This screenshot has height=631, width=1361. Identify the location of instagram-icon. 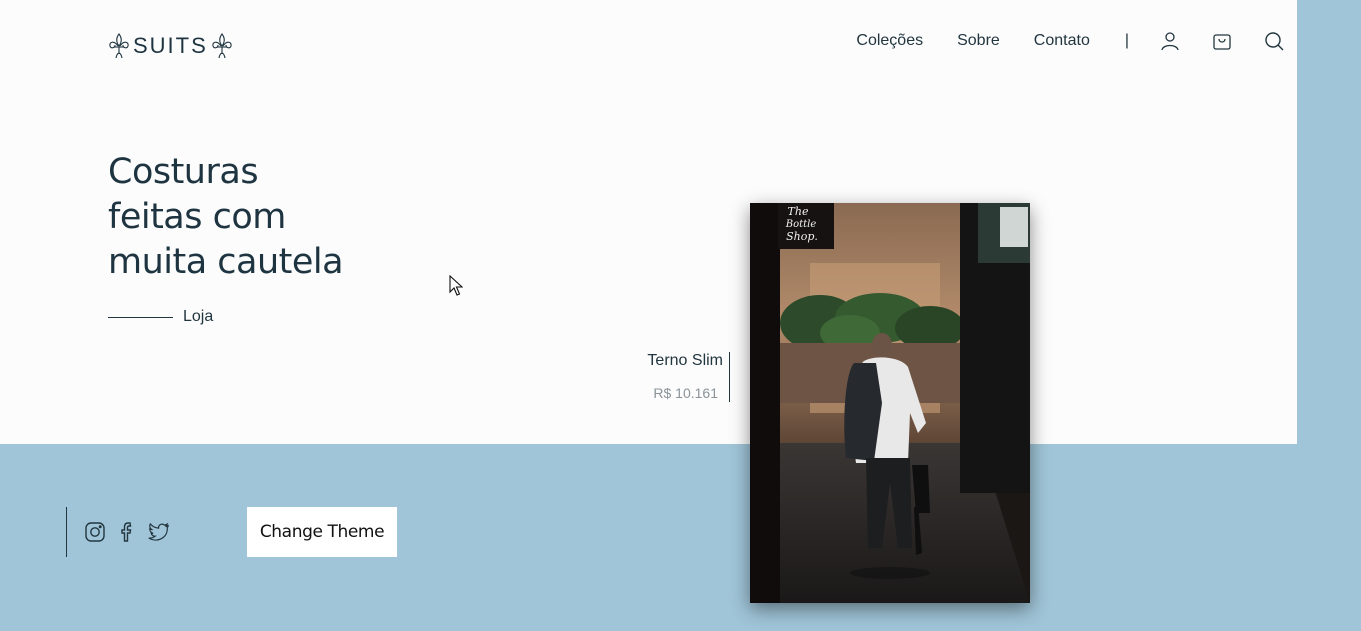
(95, 532).